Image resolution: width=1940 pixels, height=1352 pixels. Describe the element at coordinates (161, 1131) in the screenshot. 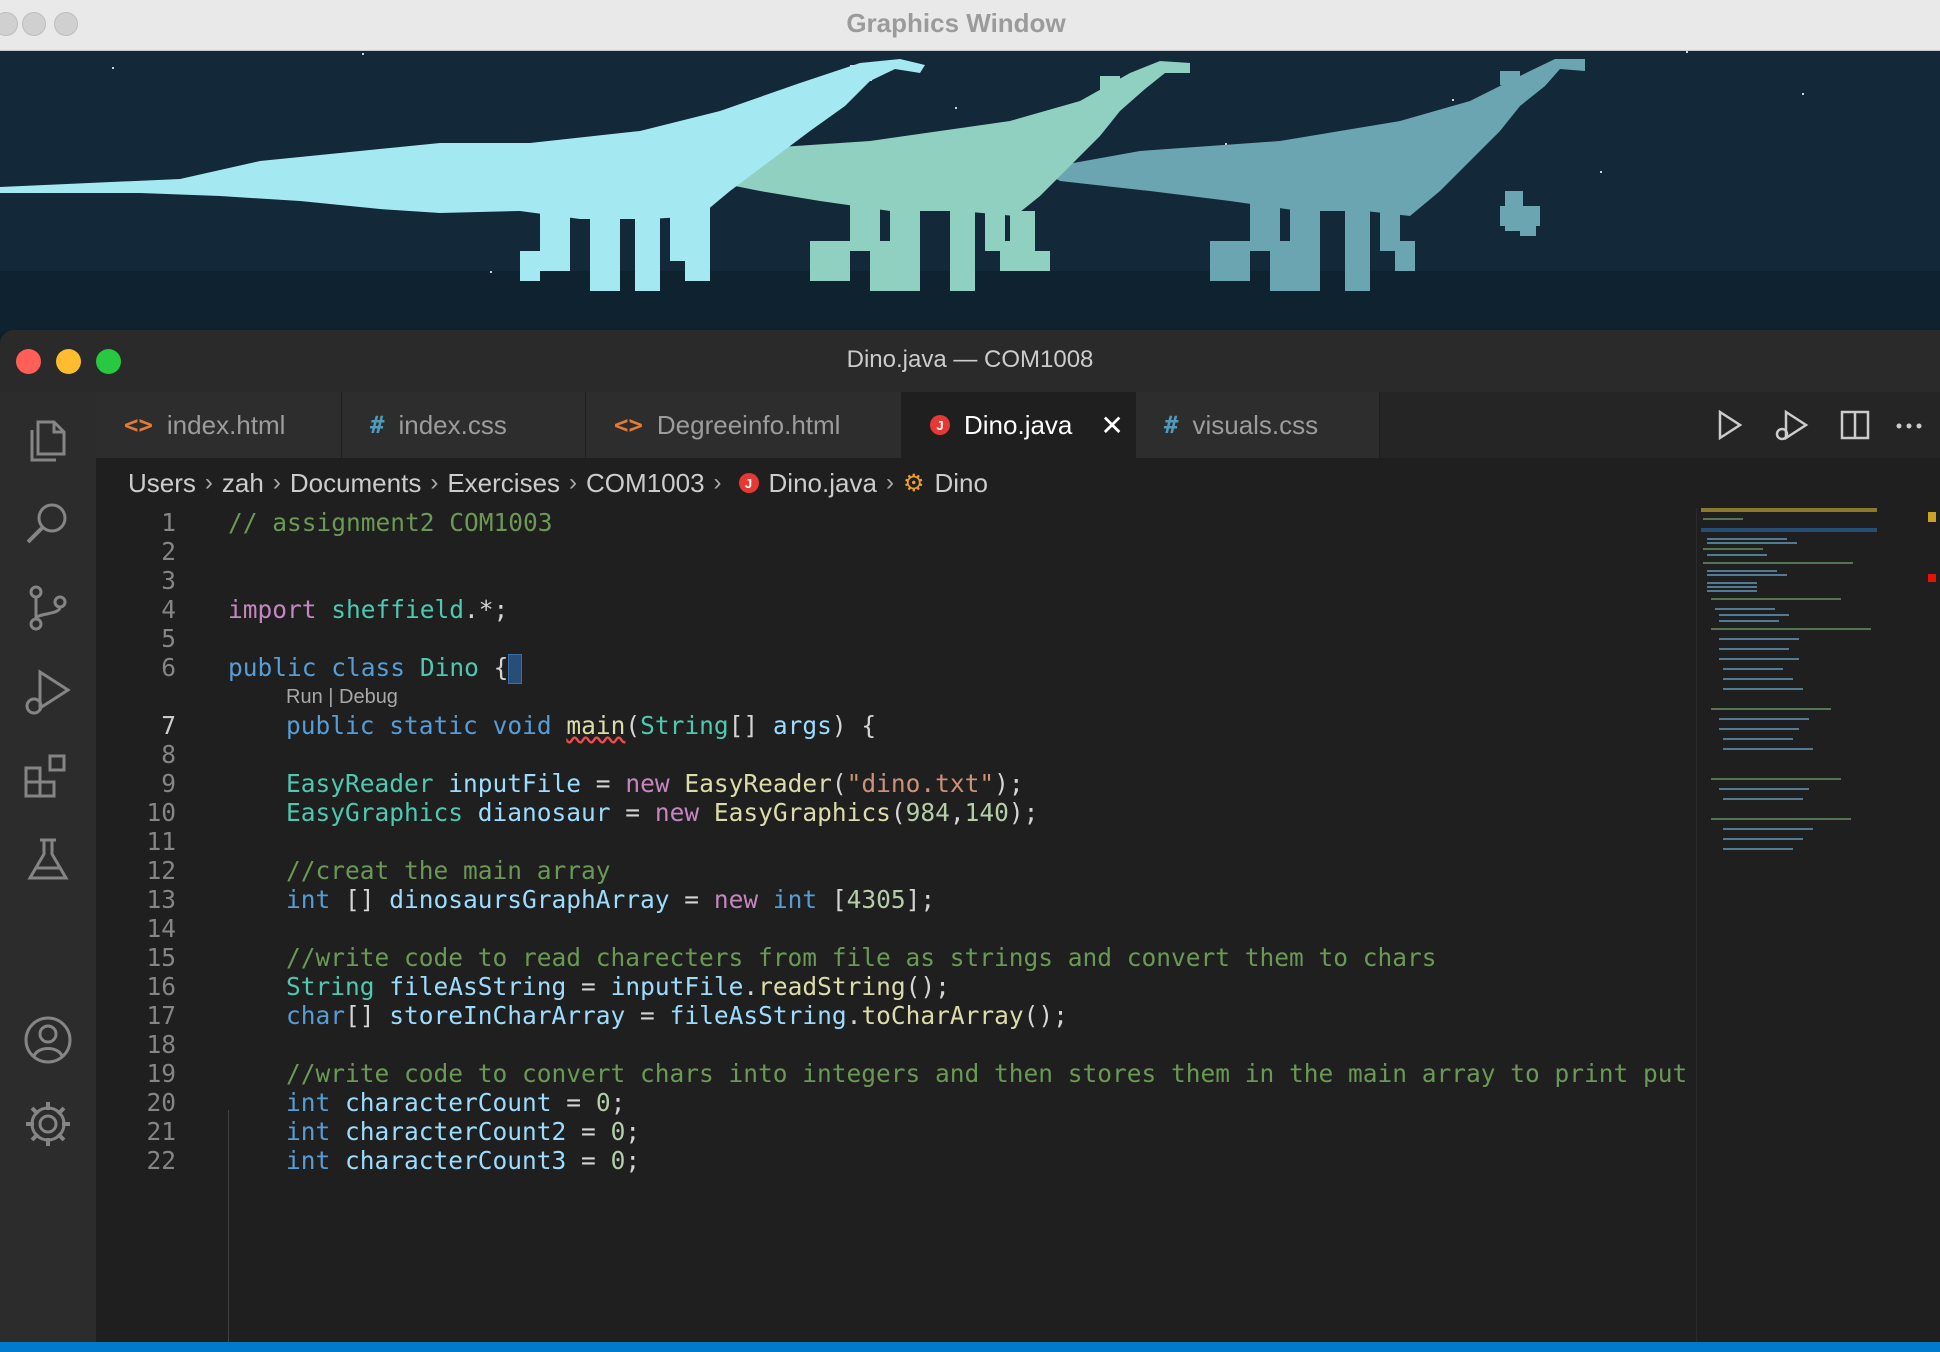

I see `line-number: 21` at that location.